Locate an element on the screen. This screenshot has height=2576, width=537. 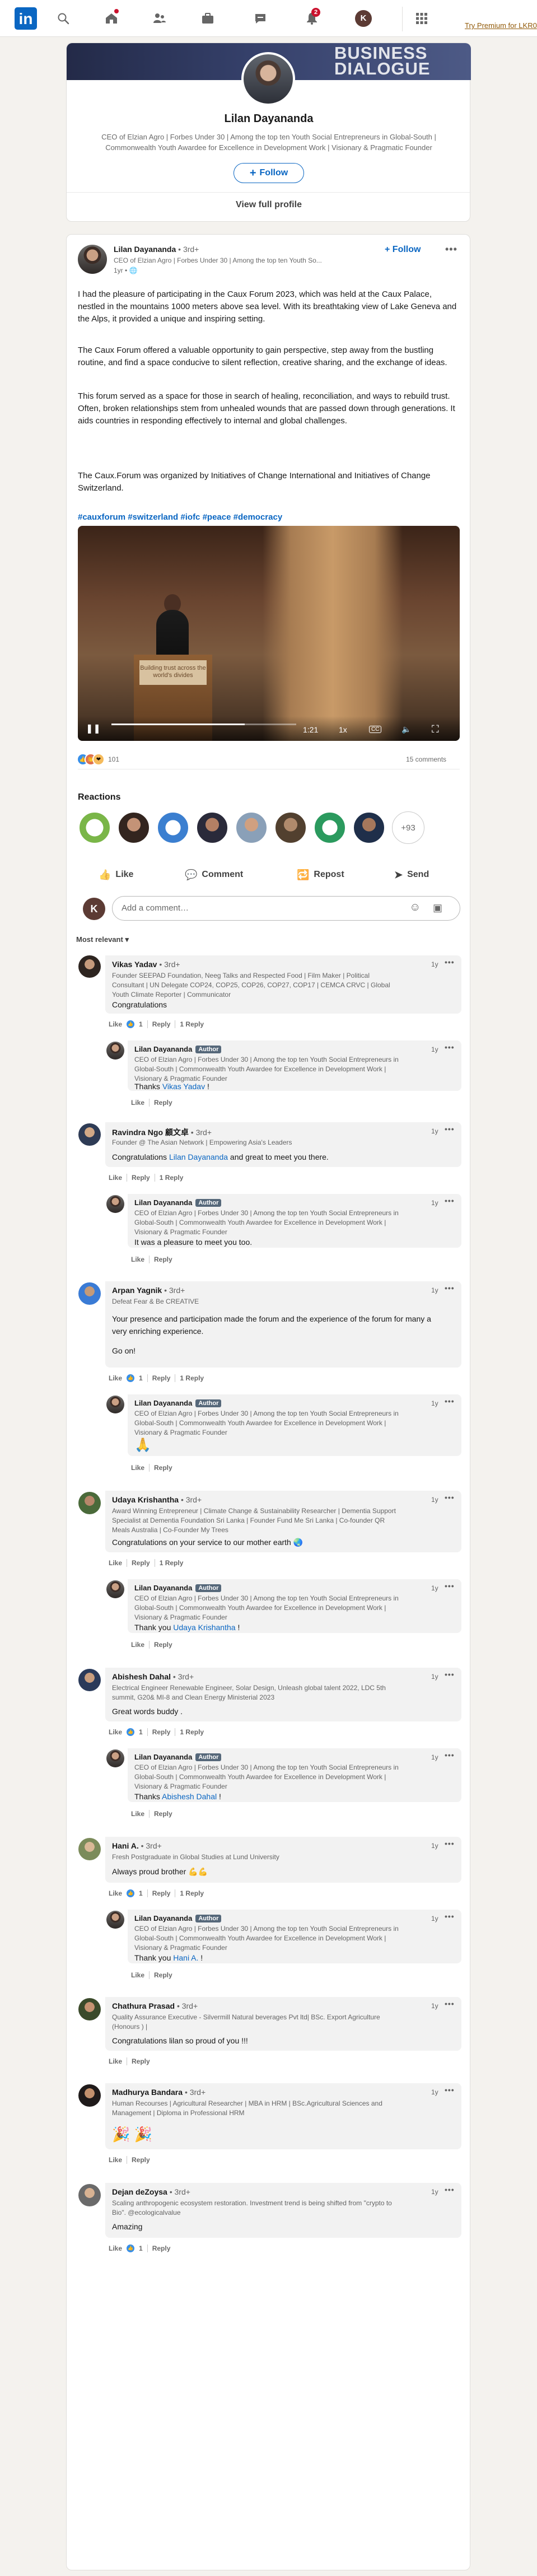
image-icon: ▣ is located at coordinates (437, 908).